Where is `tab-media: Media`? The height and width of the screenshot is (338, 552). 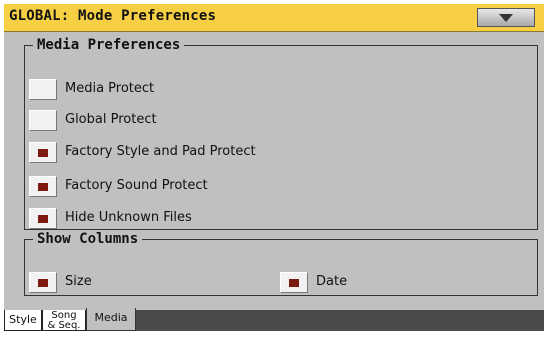 tab-media: Media is located at coordinates (111, 319).